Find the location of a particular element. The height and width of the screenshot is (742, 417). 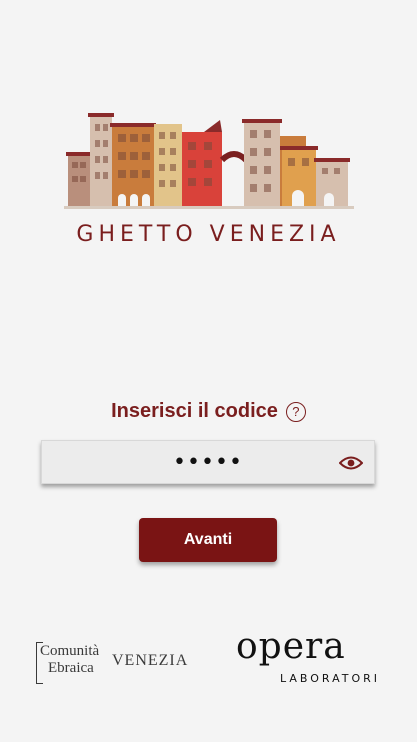

opera-laboratori-logo: opera LABORATORI is located at coordinates (311, 658).